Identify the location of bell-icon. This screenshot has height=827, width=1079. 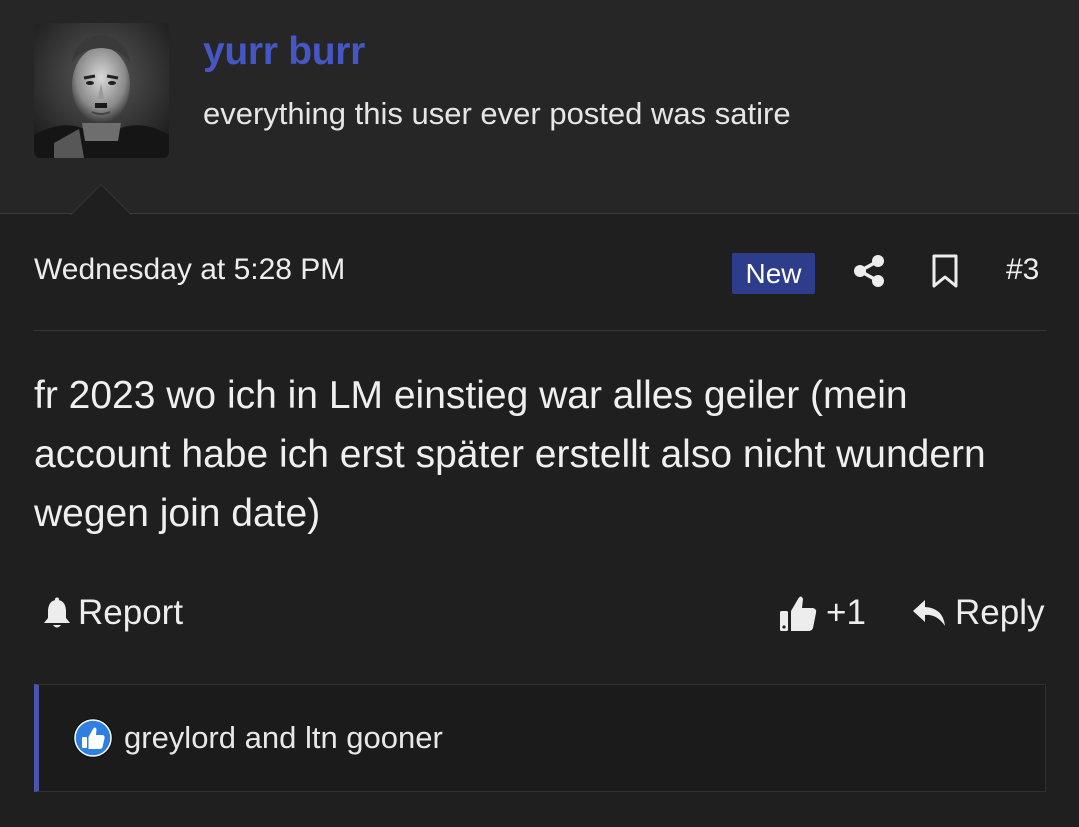
(57, 612).